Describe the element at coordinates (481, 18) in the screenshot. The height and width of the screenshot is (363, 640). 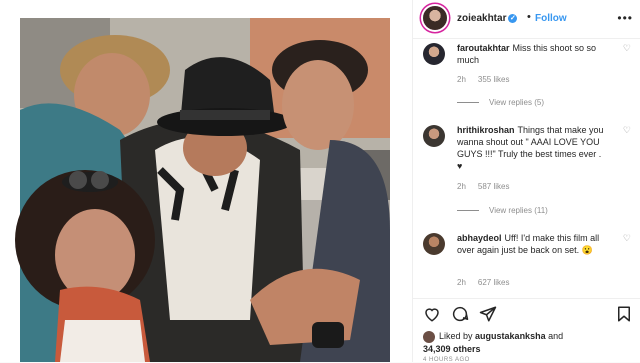
I see `author-username-text: zoieakhtar` at that location.